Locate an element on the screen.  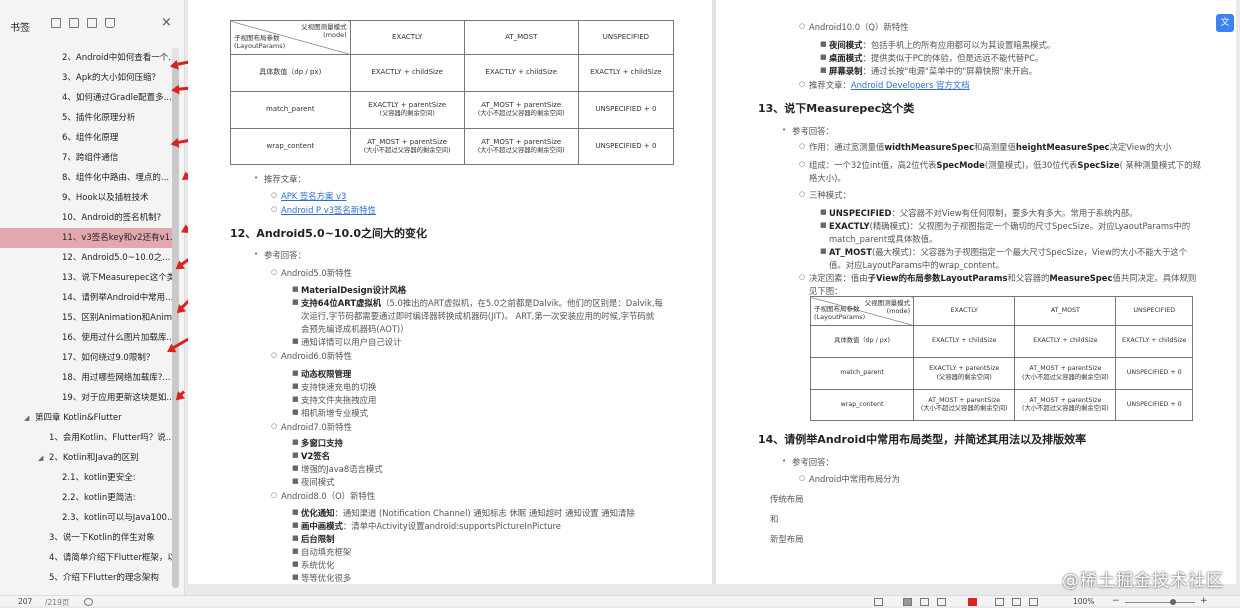
single-page-icon is located at coordinates (907, 602).